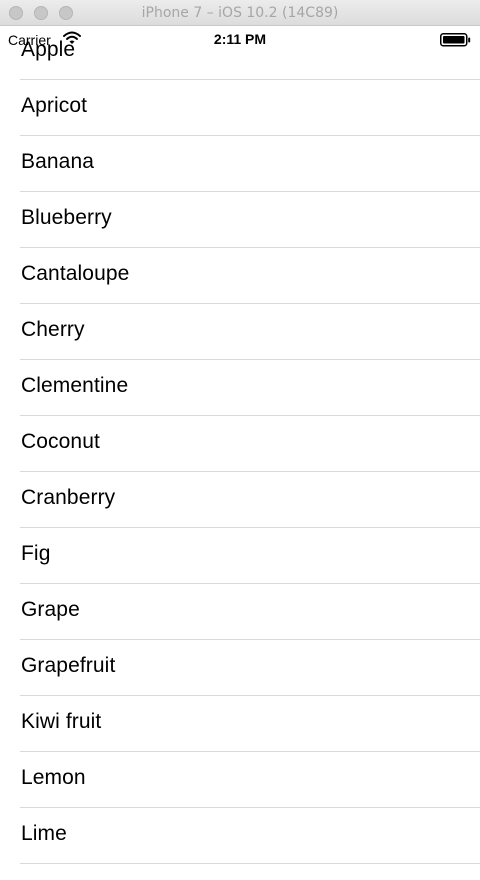  Describe the element at coordinates (240, 612) in the screenshot. I see `fruit-row: Grape` at that location.